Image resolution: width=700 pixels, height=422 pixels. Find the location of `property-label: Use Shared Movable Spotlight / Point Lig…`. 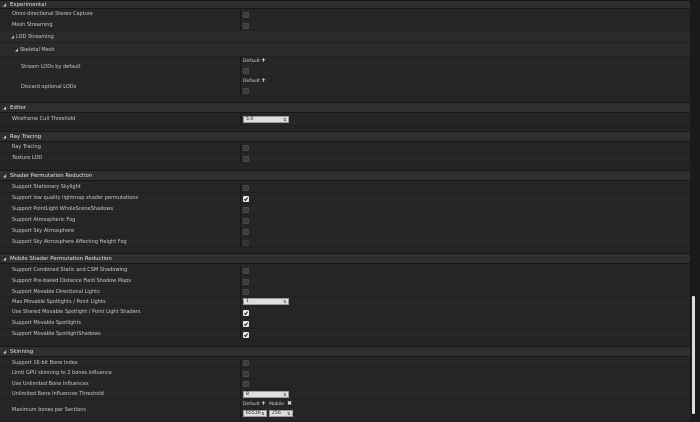

property-label: Use Shared Movable Spotlight / Point Lig… is located at coordinates (76, 312).